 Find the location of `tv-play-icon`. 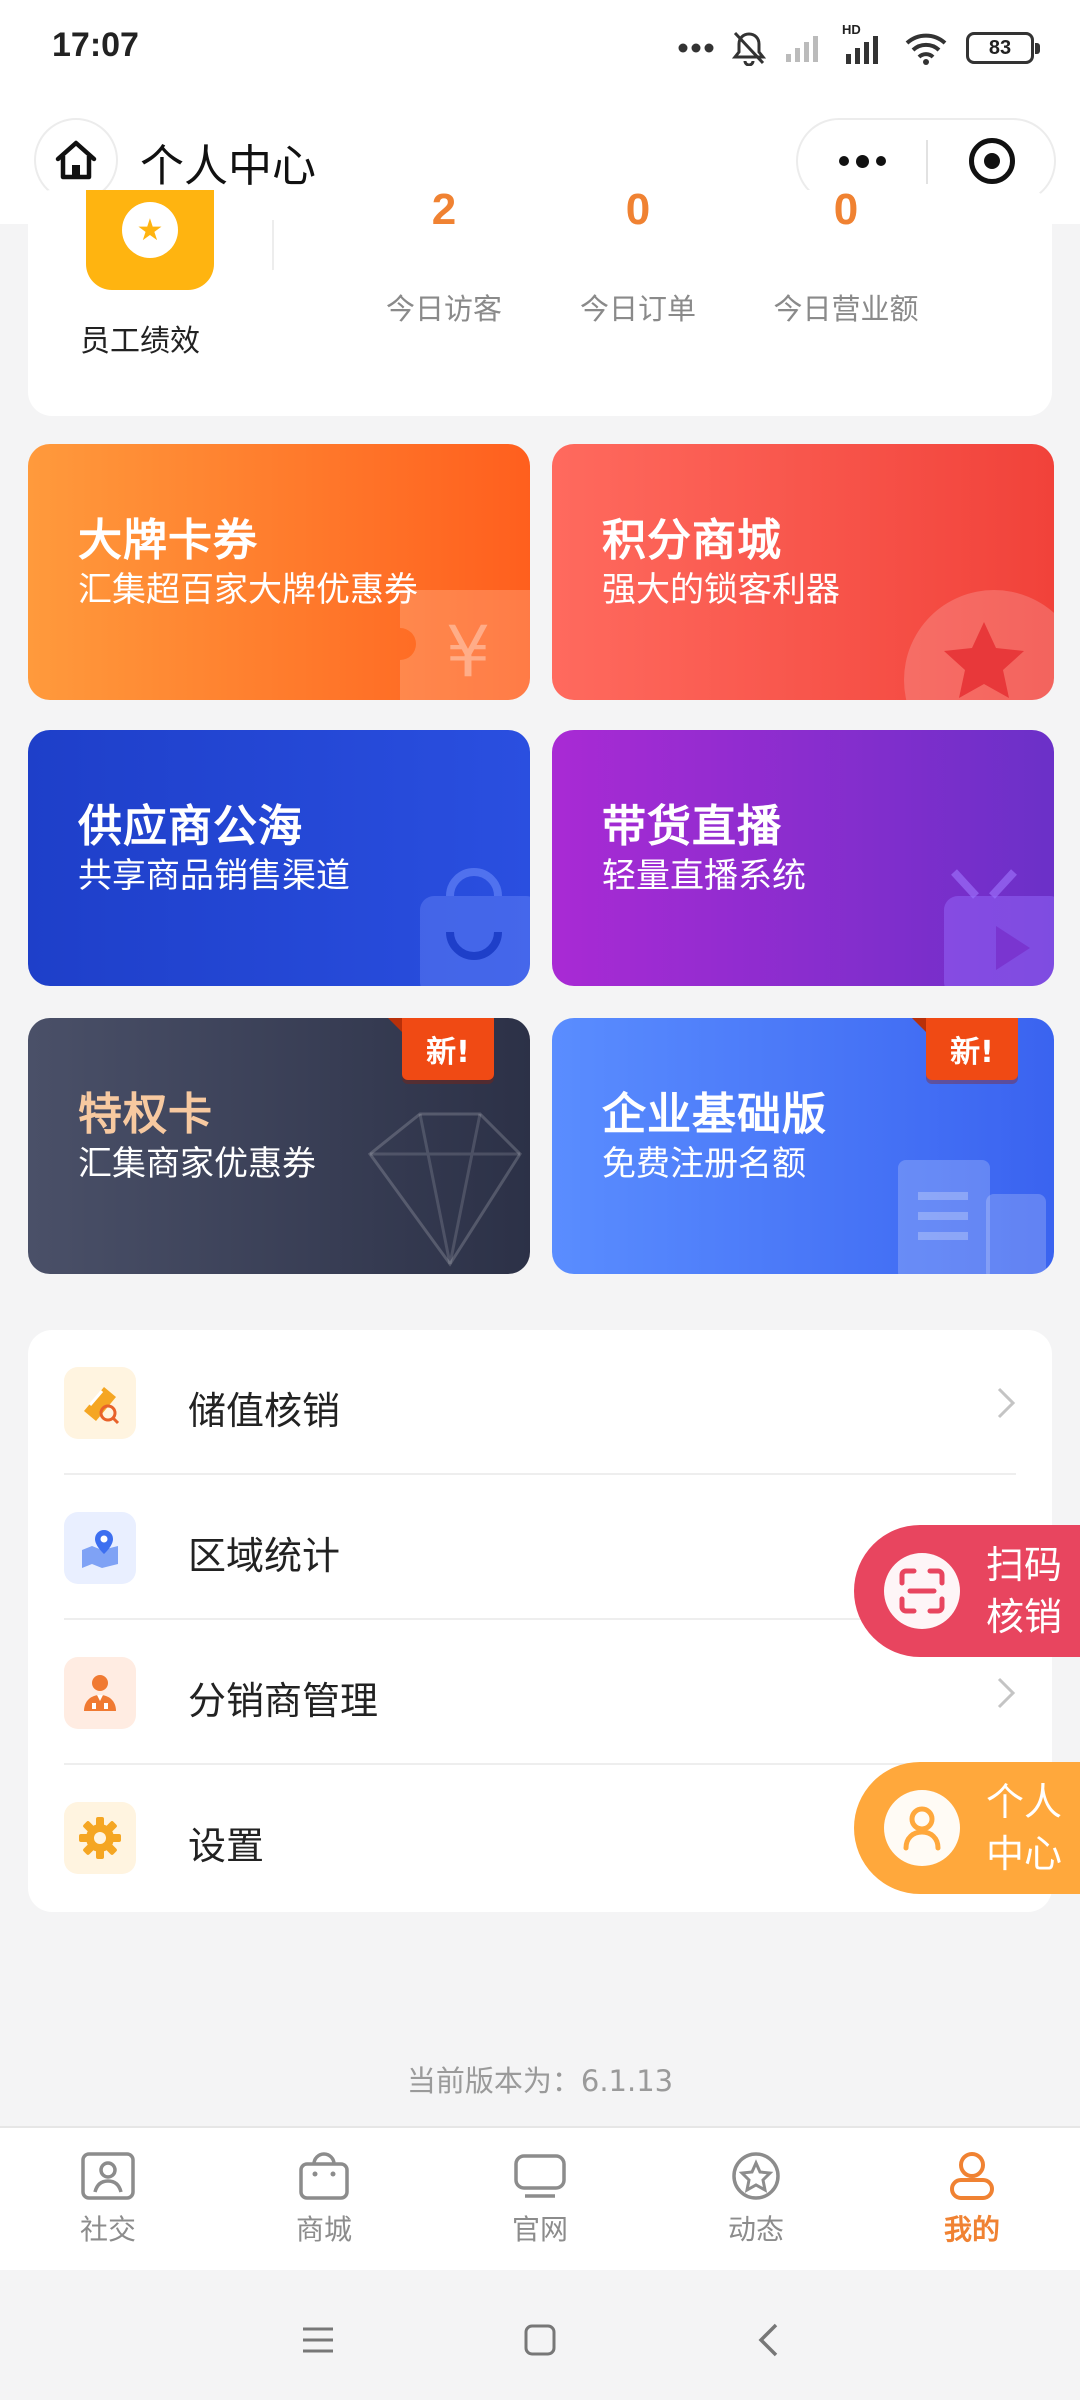

tv-play-icon is located at coordinates (999, 927).